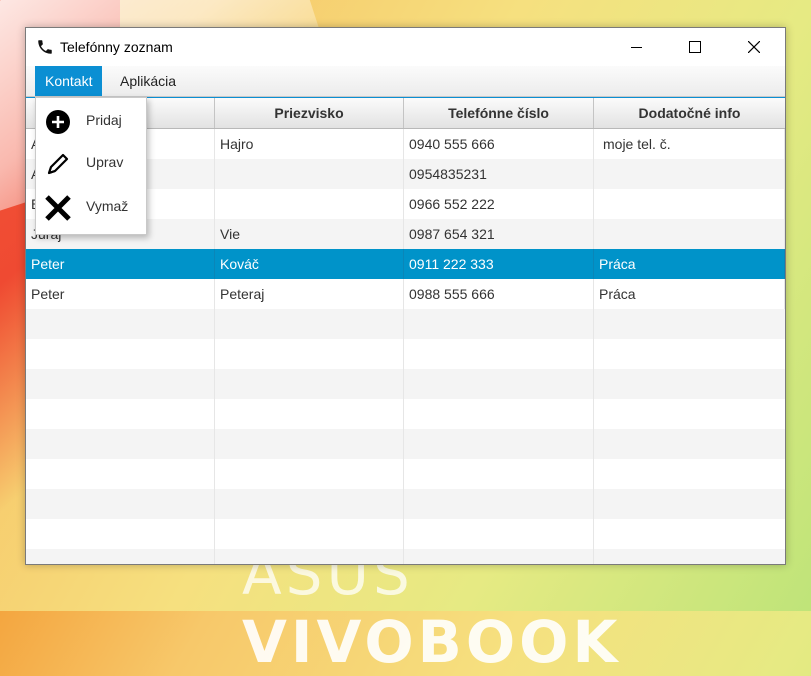 The width and height of the screenshot is (811, 676). Describe the element at coordinates (105, 162) in the screenshot. I see `menu-item-label: Uprav` at that location.